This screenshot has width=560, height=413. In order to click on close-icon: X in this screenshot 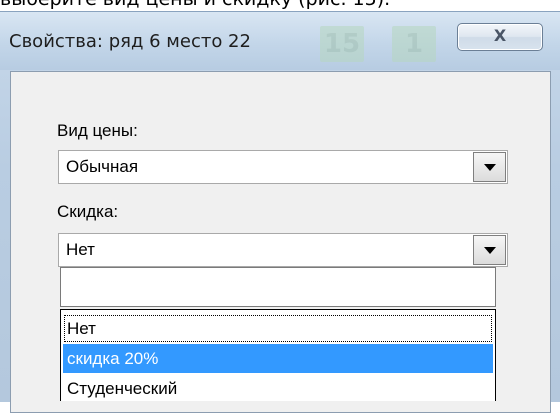, I will do `click(500, 35)`.